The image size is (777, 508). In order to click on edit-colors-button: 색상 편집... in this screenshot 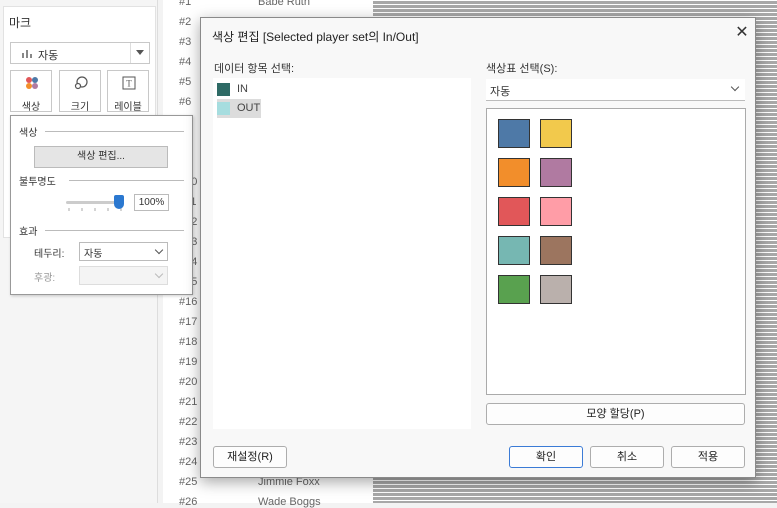, I will do `click(101, 157)`.